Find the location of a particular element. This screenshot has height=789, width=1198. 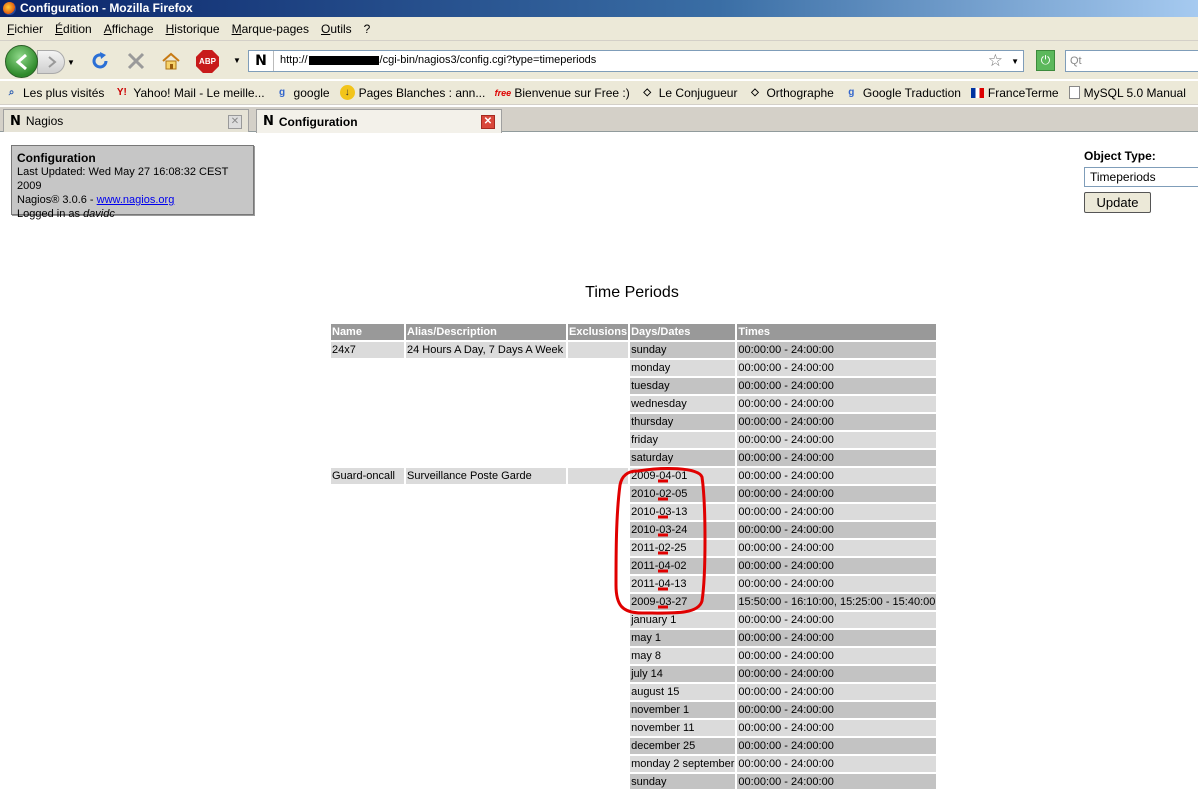

cell-day: july 14 is located at coordinates (683, 674).